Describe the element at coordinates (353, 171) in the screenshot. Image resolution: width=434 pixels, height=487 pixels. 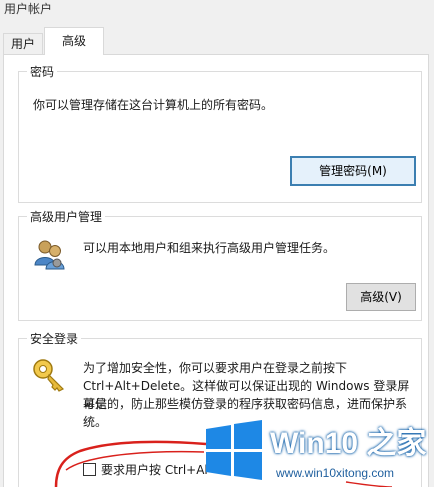
I see `manage-passwords-button: 管理密码(M)` at that location.